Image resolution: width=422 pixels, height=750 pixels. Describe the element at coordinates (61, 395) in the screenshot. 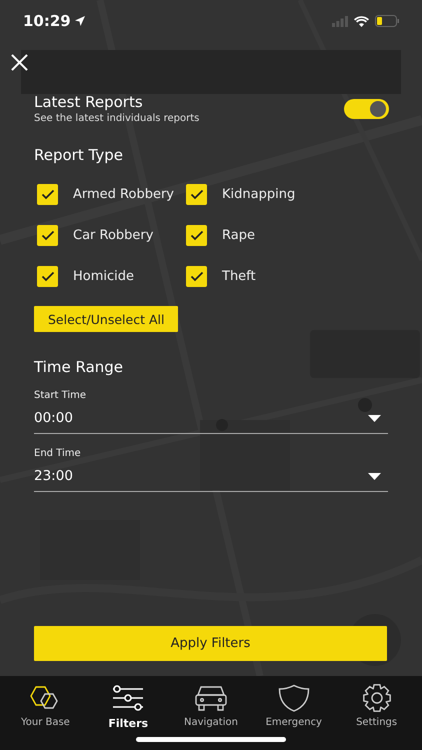

I see `field-label: Start Time` at that location.